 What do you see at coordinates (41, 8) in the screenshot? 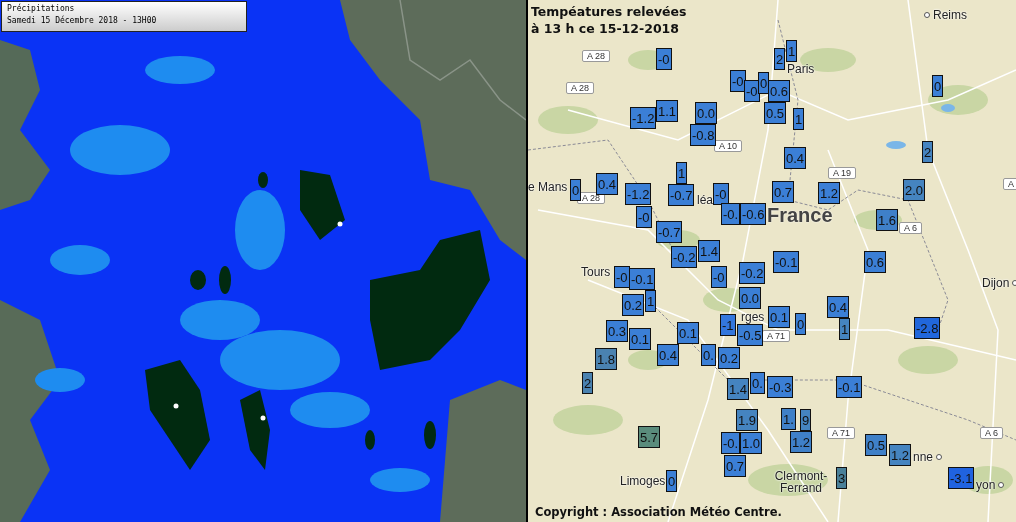
I see `caption-title: Précipitations` at bounding box center [41, 8].